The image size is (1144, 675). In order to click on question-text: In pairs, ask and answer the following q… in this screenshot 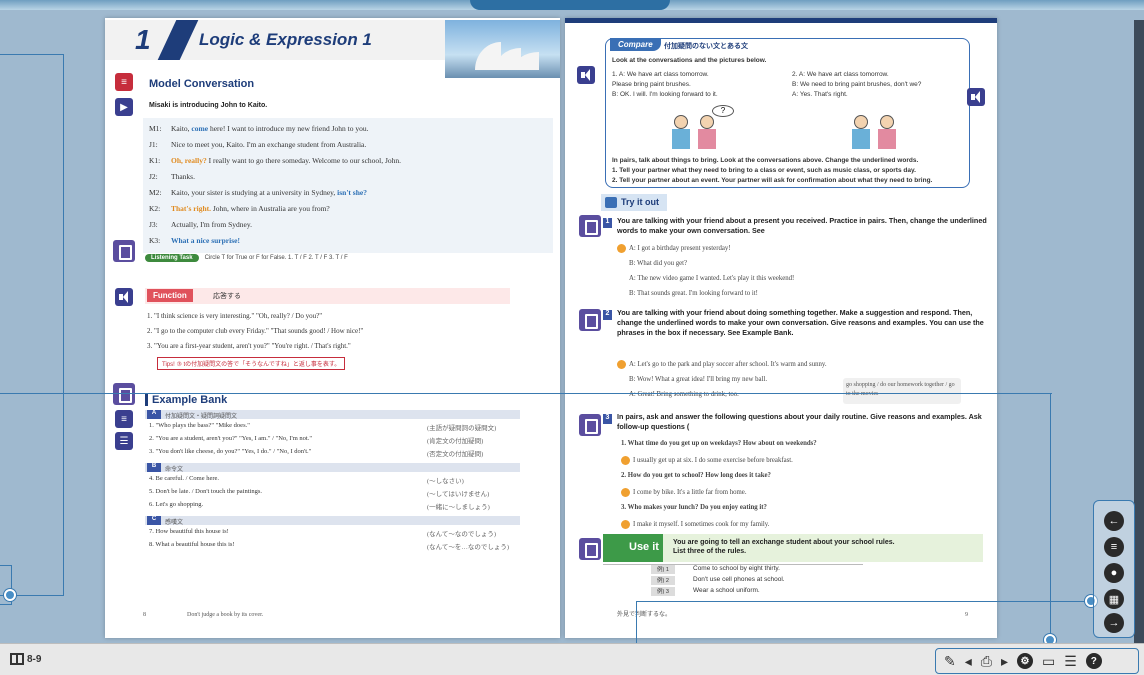, I will do `click(799, 421)`.